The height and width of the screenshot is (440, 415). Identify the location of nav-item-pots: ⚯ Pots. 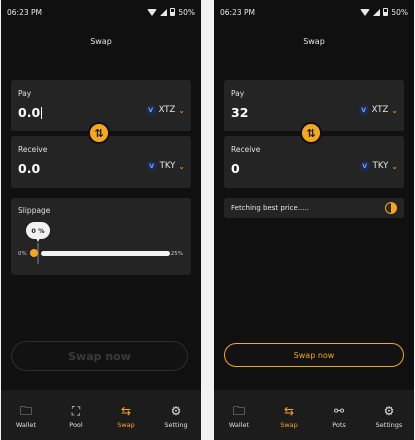
(339, 417).